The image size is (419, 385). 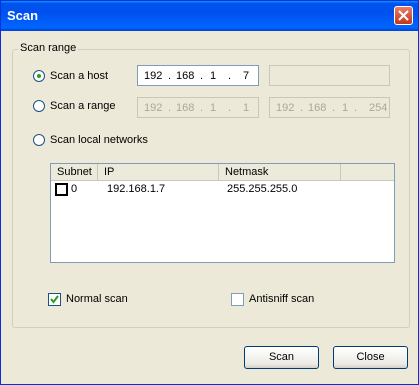 I want to click on row-ip: 192.168.1.7, so click(x=136, y=189).